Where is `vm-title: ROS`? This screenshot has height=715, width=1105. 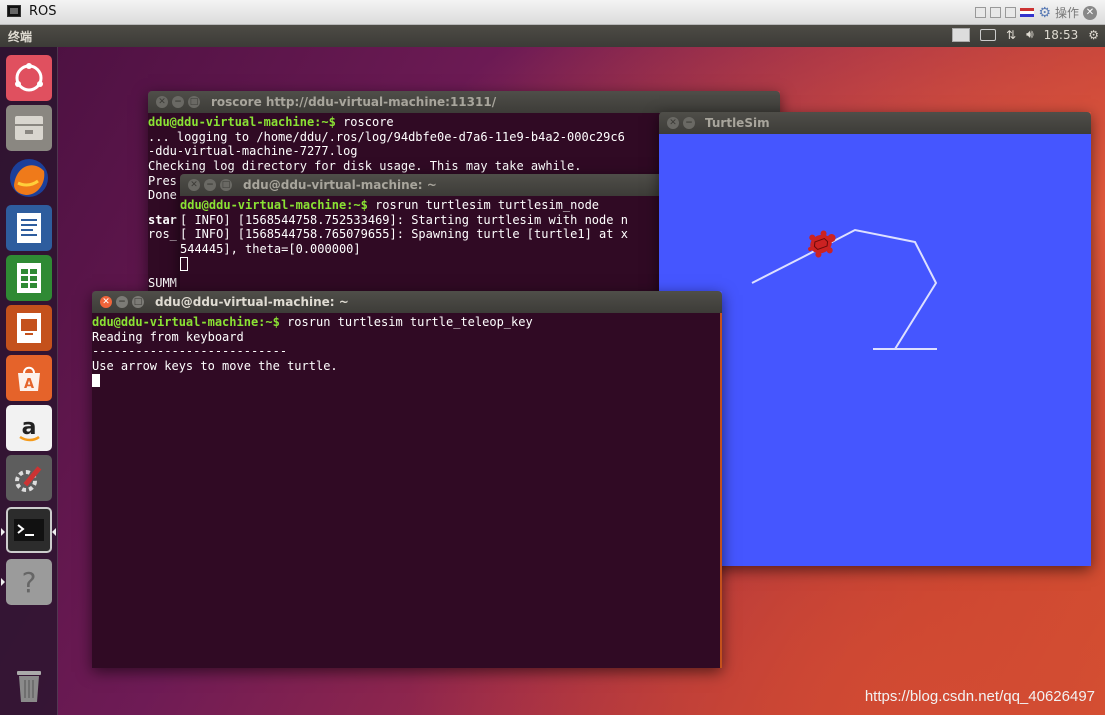
vm-title: ROS is located at coordinates (43, 11).